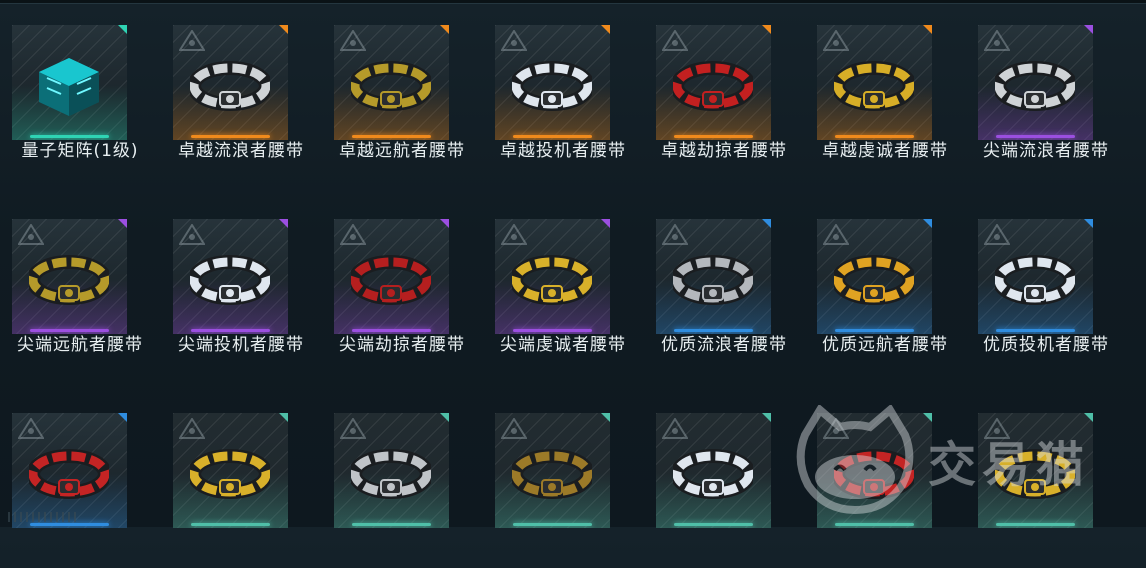  What do you see at coordinates (80, 151) in the screenshot?
I see `item-name: 量子矩阵(1级)` at bounding box center [80, 151].